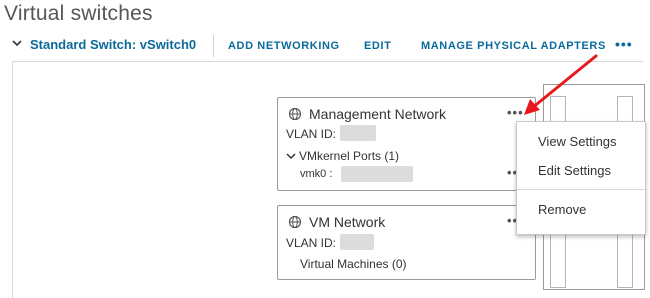  Describe the element at coordinates (349, 156) in the screenshot. I see `vmkernel-ports-label: VMkernel Ports (1)` at that location.